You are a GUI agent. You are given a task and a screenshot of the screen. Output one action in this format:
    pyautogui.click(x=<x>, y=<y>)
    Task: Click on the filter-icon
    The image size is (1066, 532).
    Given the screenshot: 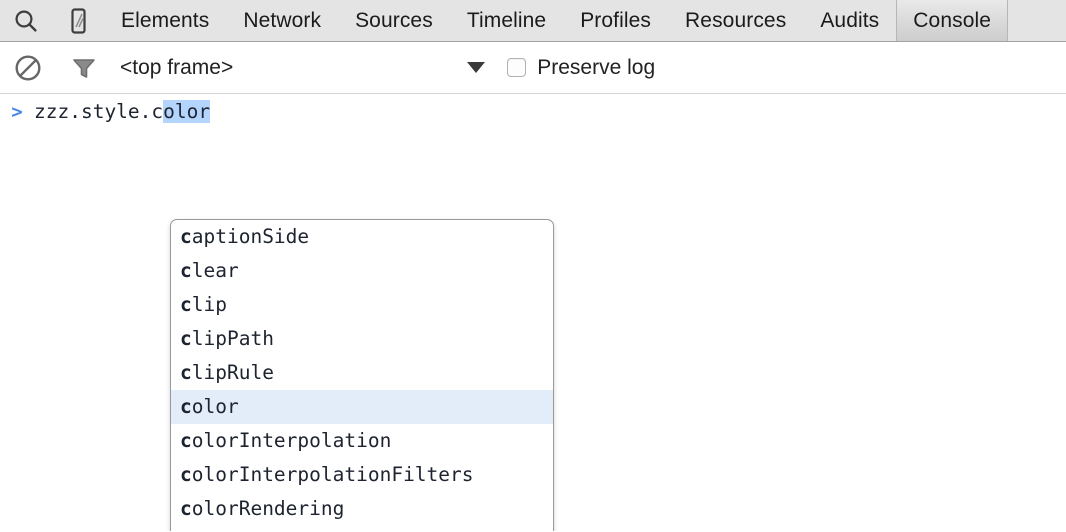 What is the action you would take?
    pyautogui.click(x=84, y=68)
    